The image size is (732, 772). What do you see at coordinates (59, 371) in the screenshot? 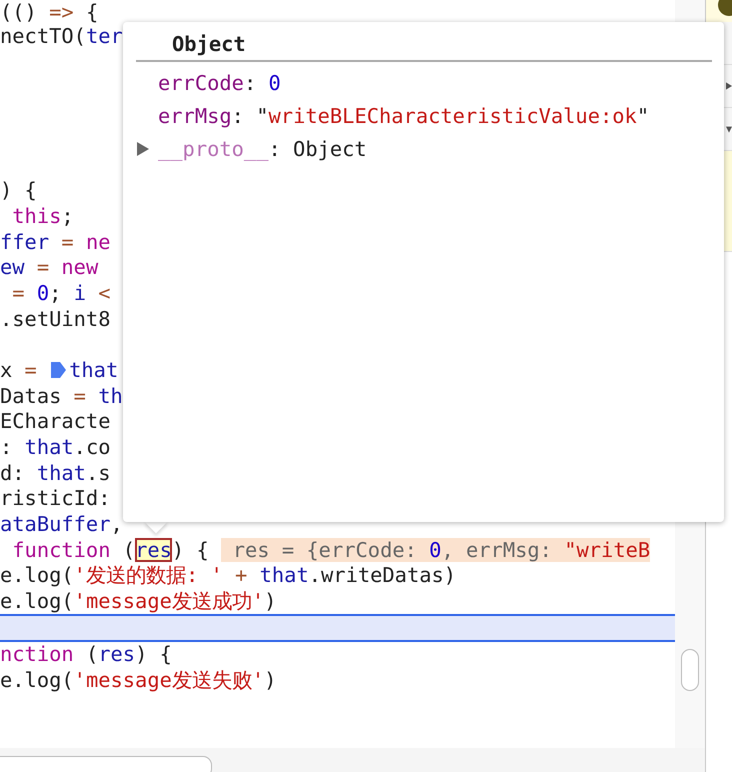
I see `code-line: x = that` at bounding box center [59, 371].